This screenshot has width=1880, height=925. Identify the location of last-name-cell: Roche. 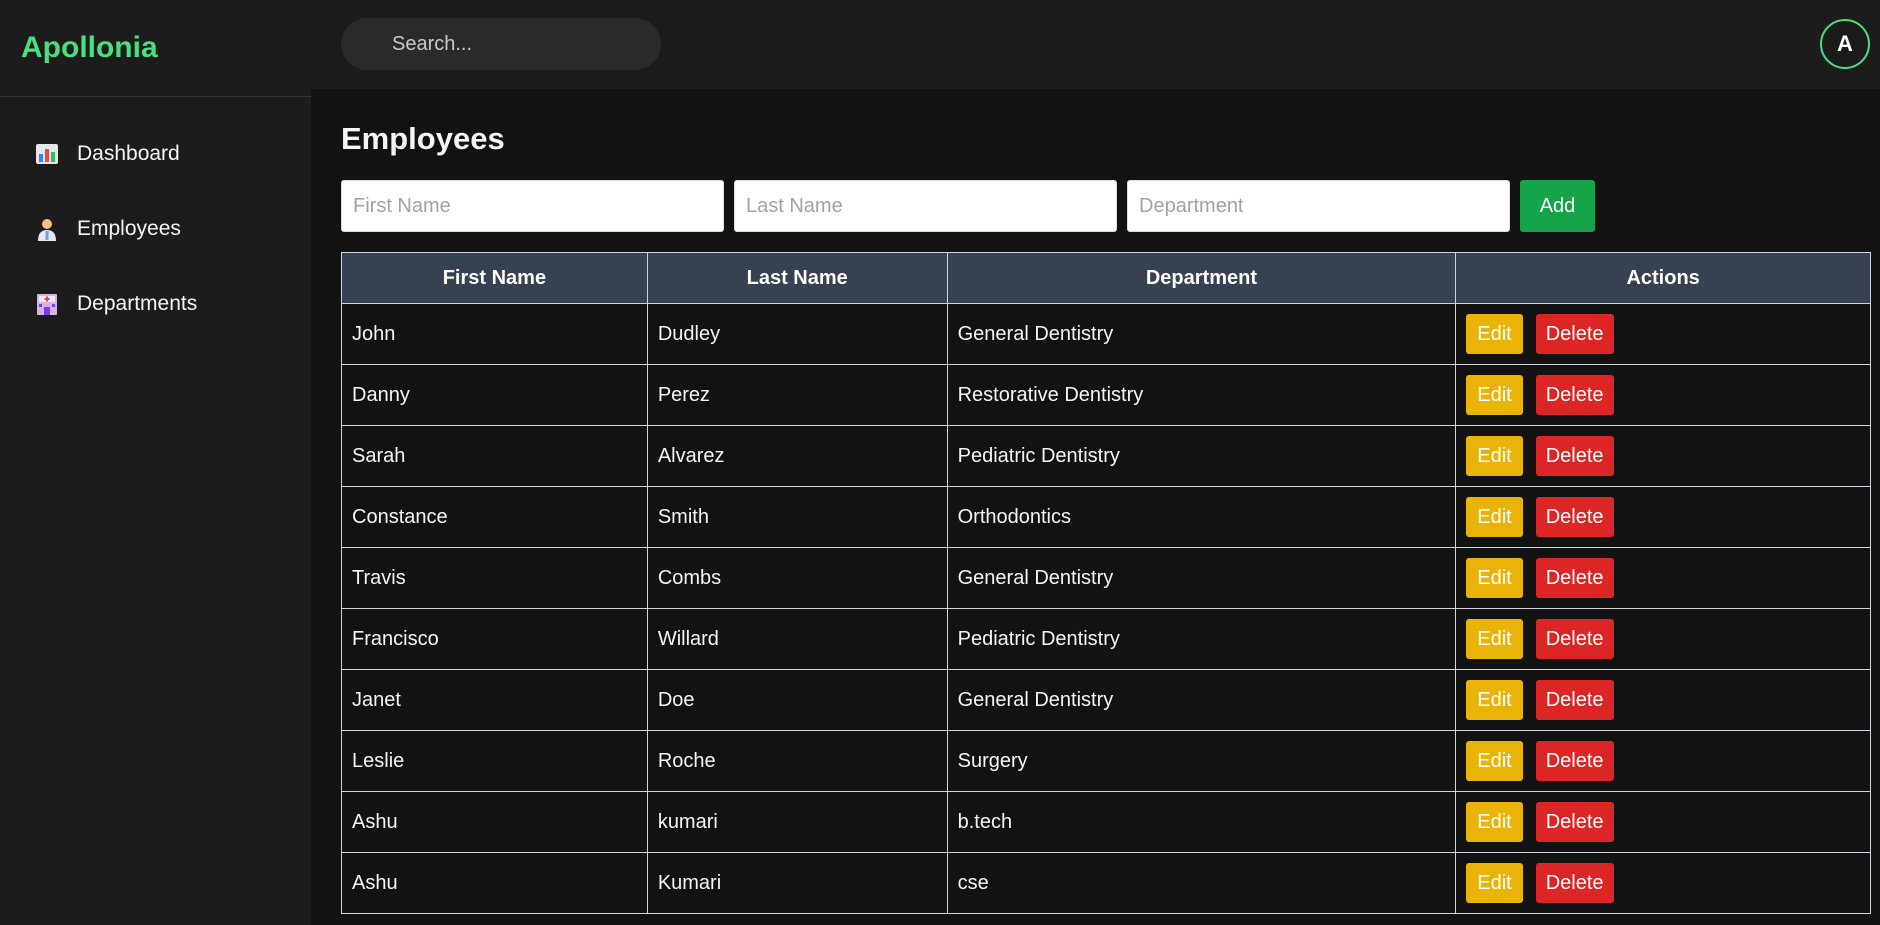
(797, 761).